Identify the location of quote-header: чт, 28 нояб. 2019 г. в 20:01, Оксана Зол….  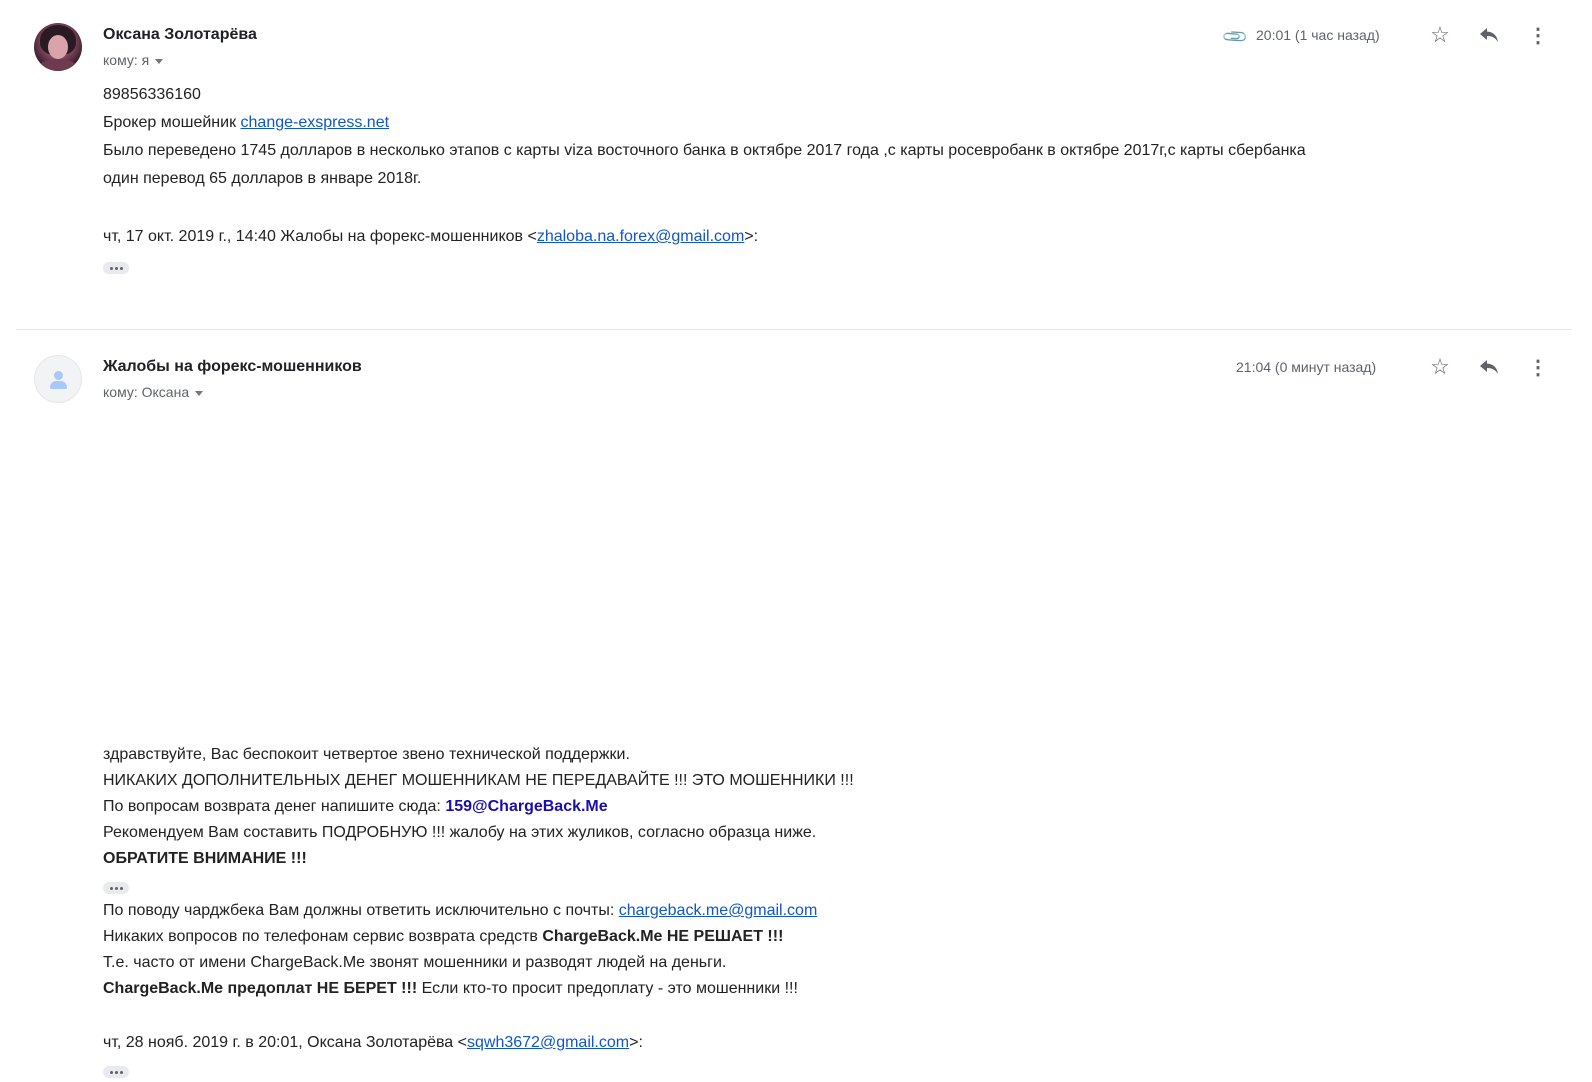
(478, 1043).